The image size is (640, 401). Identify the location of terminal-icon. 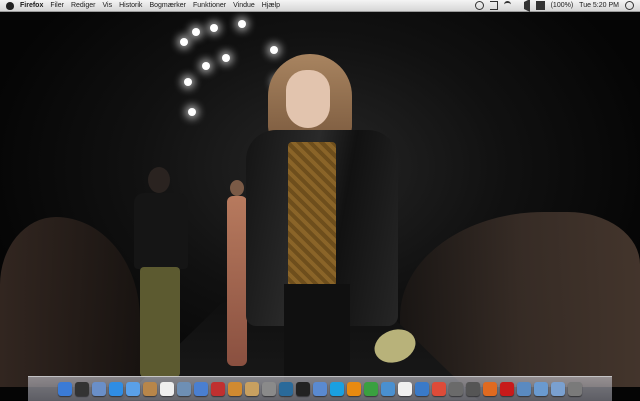
(303, 389).